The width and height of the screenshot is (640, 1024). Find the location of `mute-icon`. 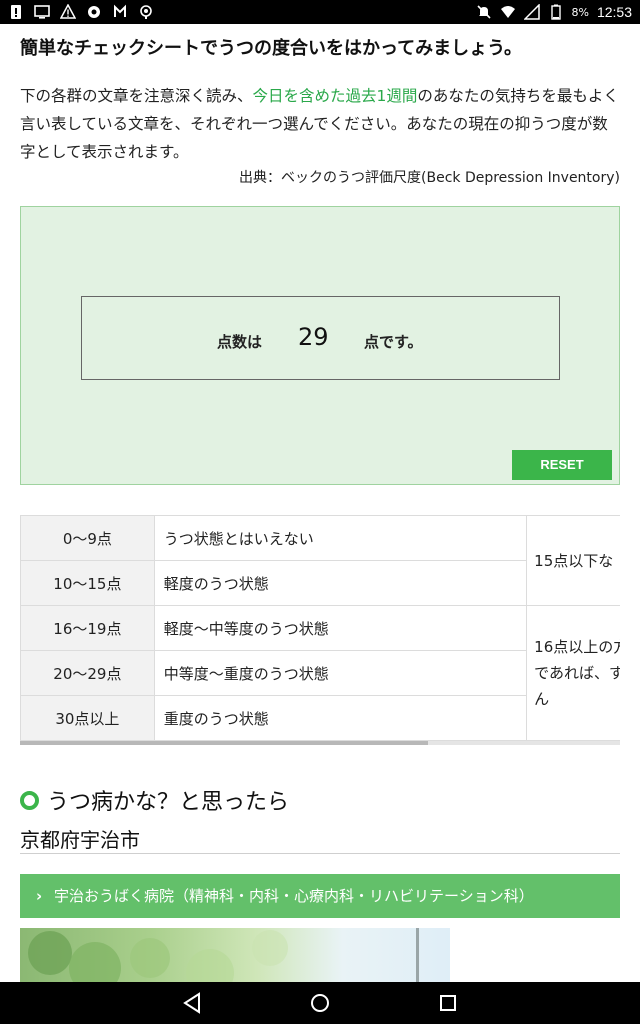

mute-icon is located at coordinates (483, 12).